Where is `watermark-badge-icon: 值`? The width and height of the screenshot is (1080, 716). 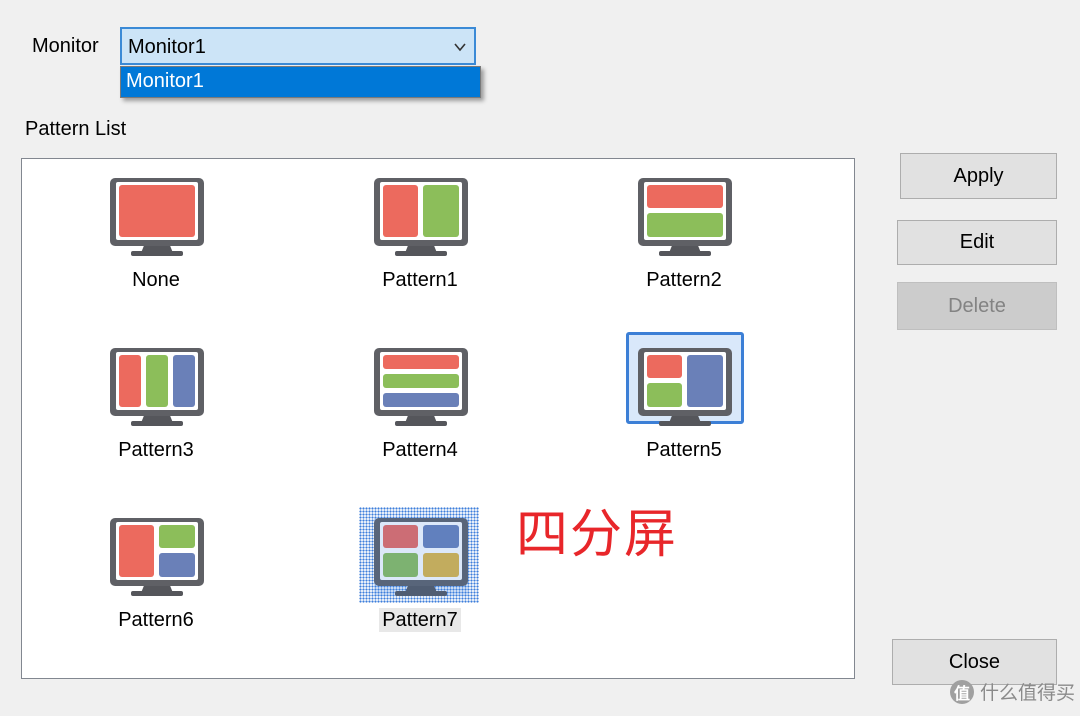 watermark-badge-icon: 值 is located at coordinates (962, 691).